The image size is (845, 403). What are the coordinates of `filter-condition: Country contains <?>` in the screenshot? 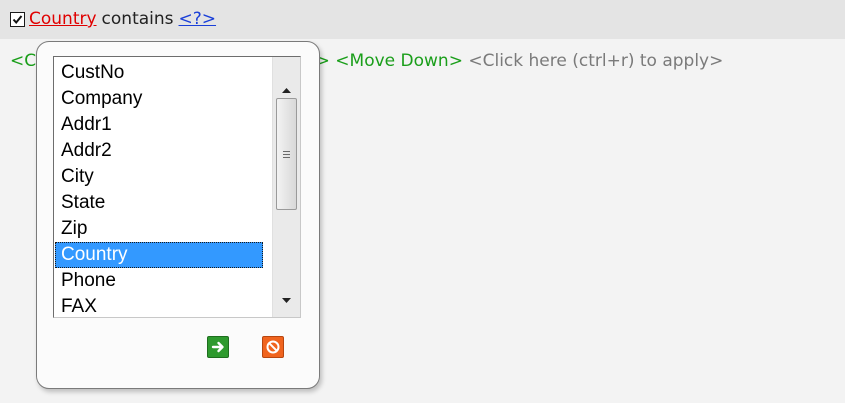 It's located at (113, 19).